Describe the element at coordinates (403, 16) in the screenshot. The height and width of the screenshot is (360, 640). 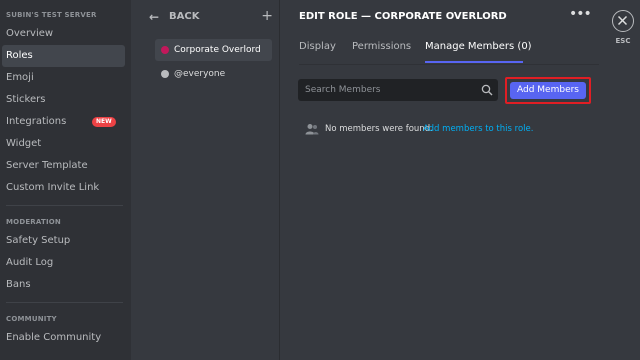
I see `page-title: EDIT ROLE — CORPORATE OVERLORD` at that location.